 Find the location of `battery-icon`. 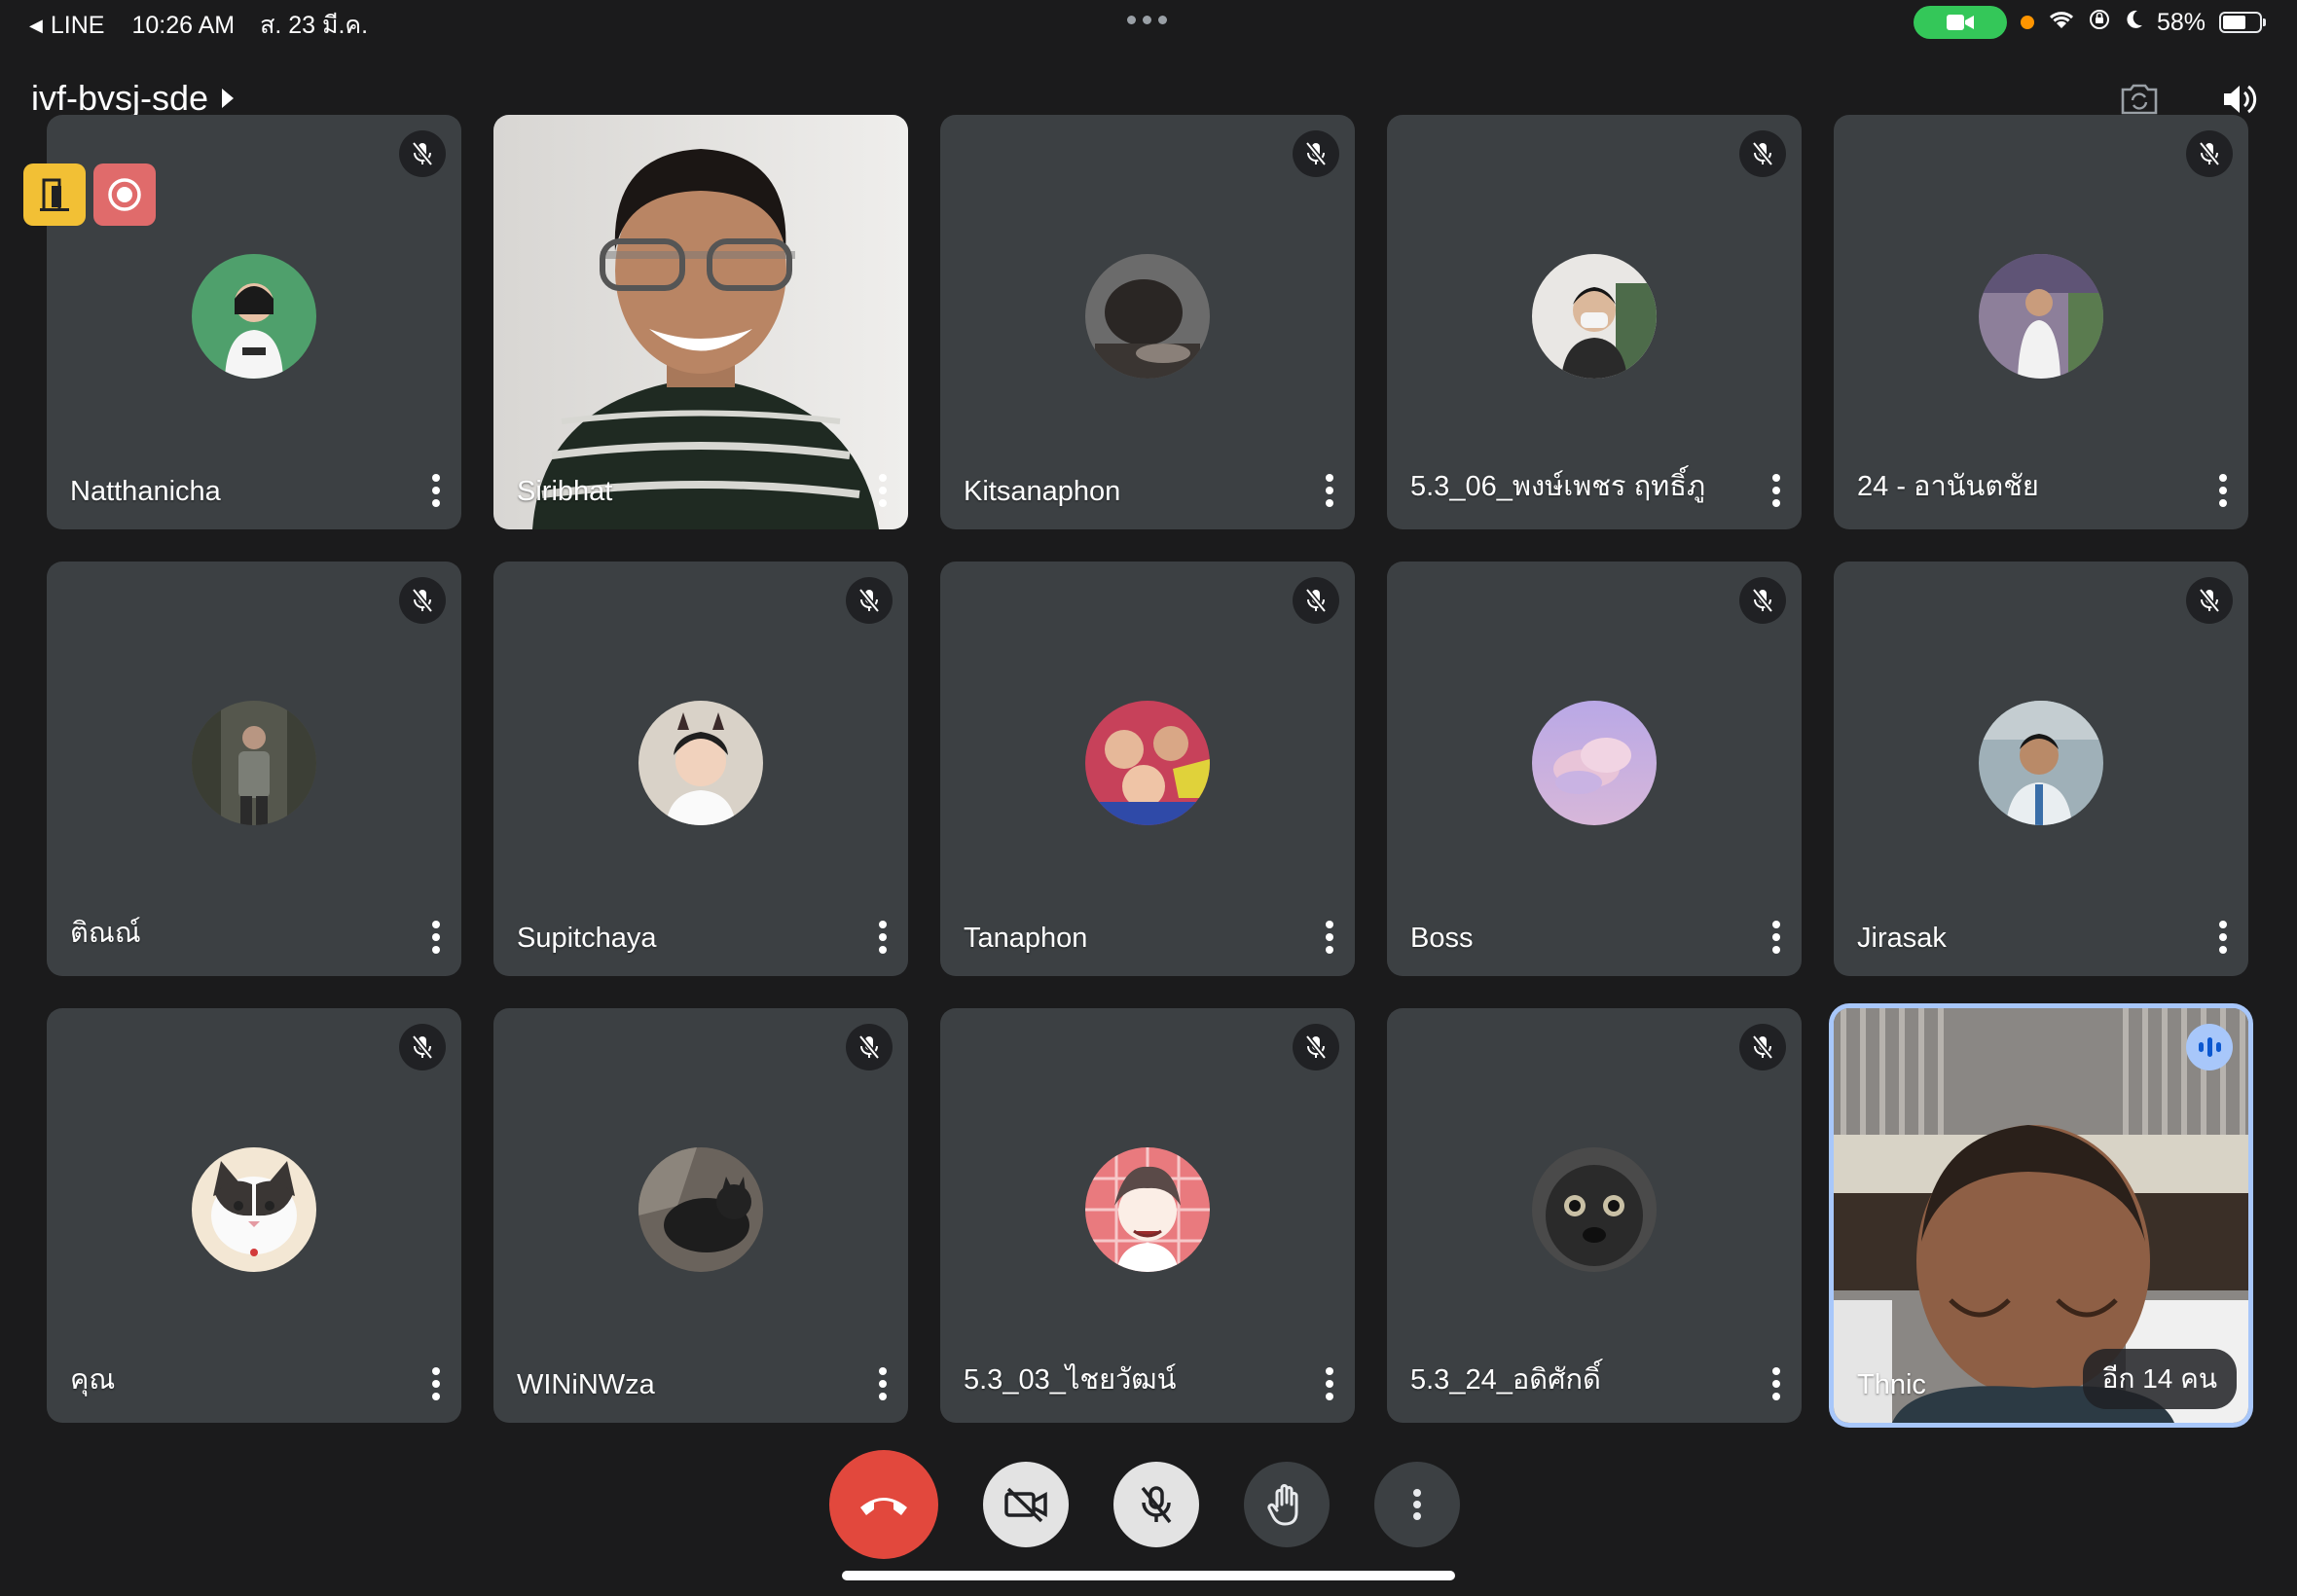

battery-icon is located at coordinates (2242, 22).